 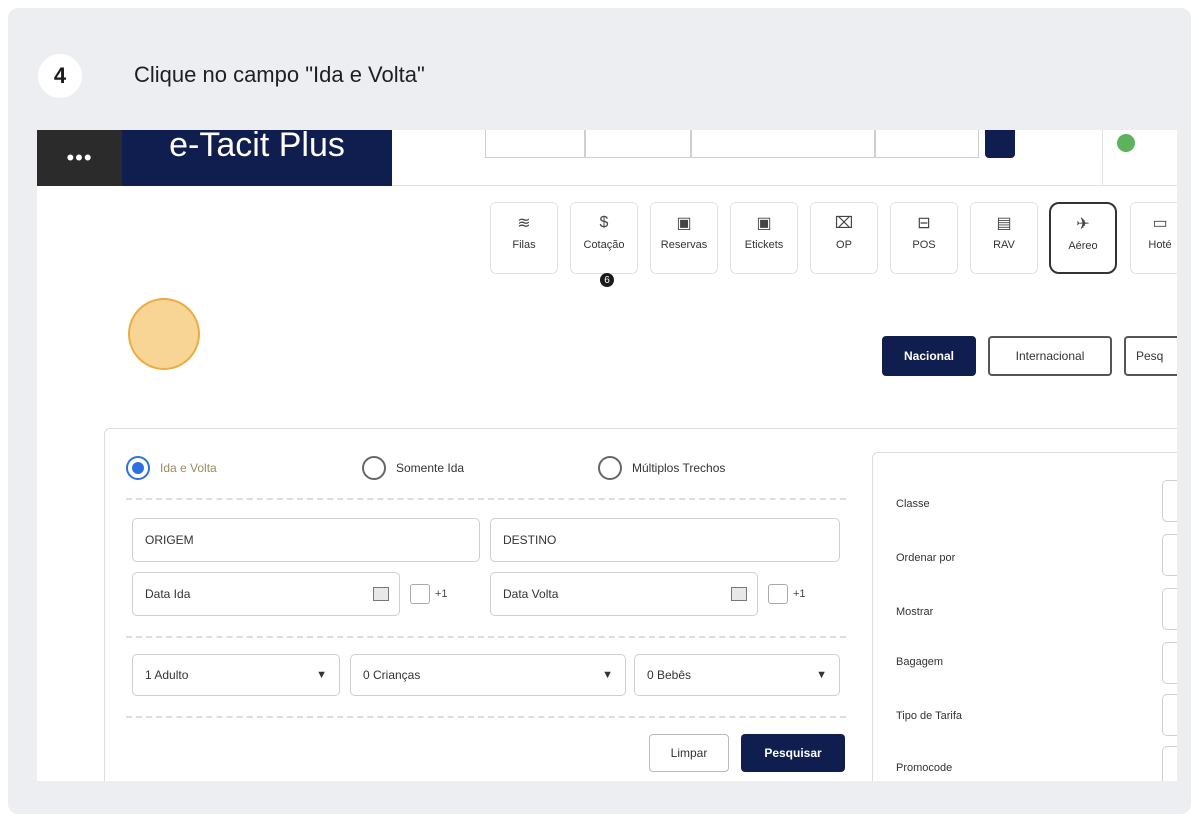 I want to click on radio-selected-icon, so click(x=138, y=468).